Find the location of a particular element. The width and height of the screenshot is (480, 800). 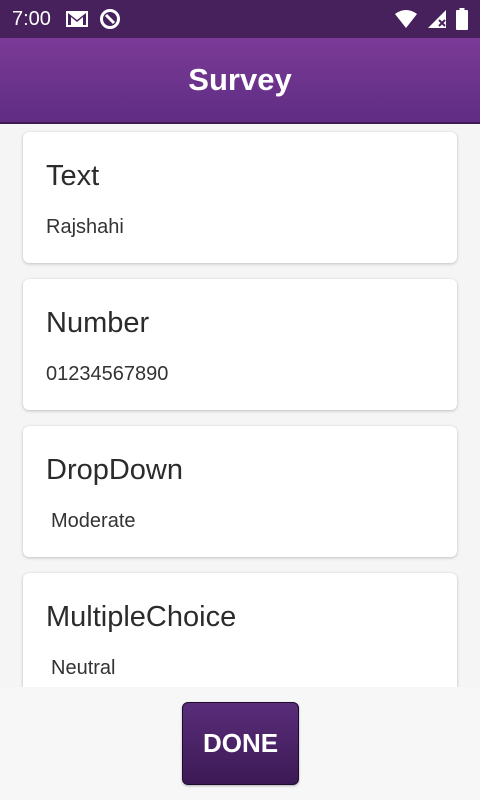

number-answer-field: 01234567890 is located at coordinates (107, 374).